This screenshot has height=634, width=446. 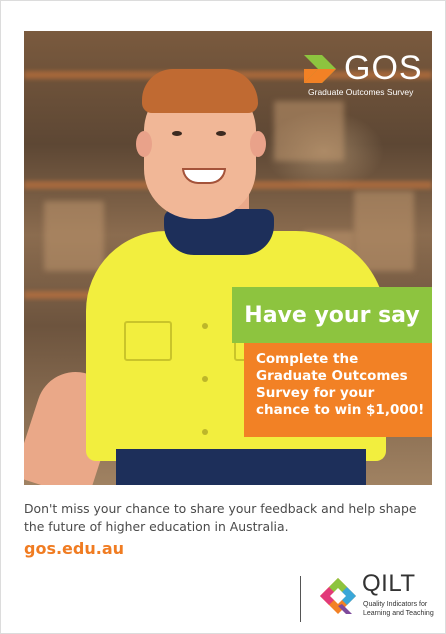 What do you see at coordinates (300, 599) in the screenshot?
I see `footer-divider` at bounding box center [300, 599].